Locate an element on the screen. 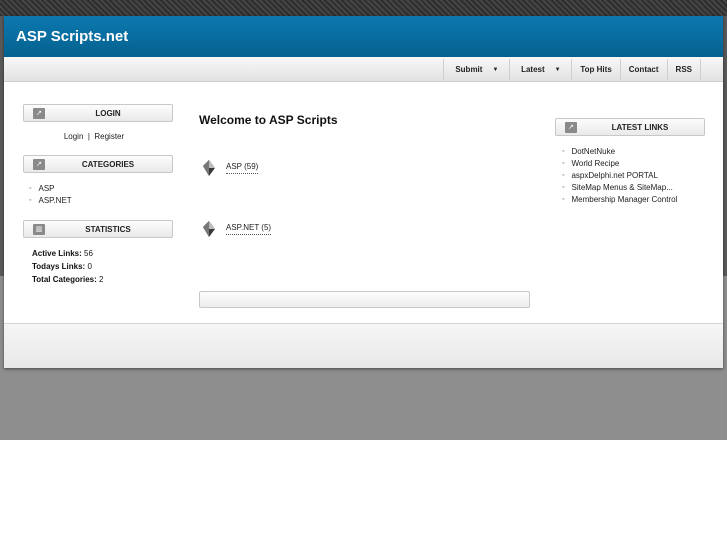  stat-value: 2 is located at coordinates (101, 279).